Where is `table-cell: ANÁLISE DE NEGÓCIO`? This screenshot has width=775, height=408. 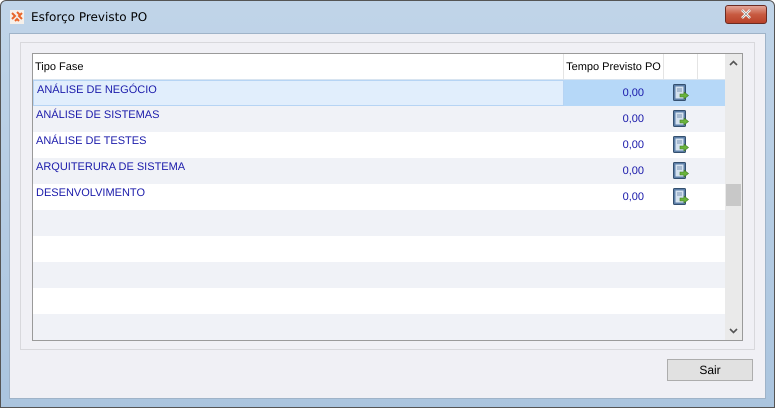 table-cell: ANÁLISE DE NEGÓCIO is located at coordinates (97, 90).